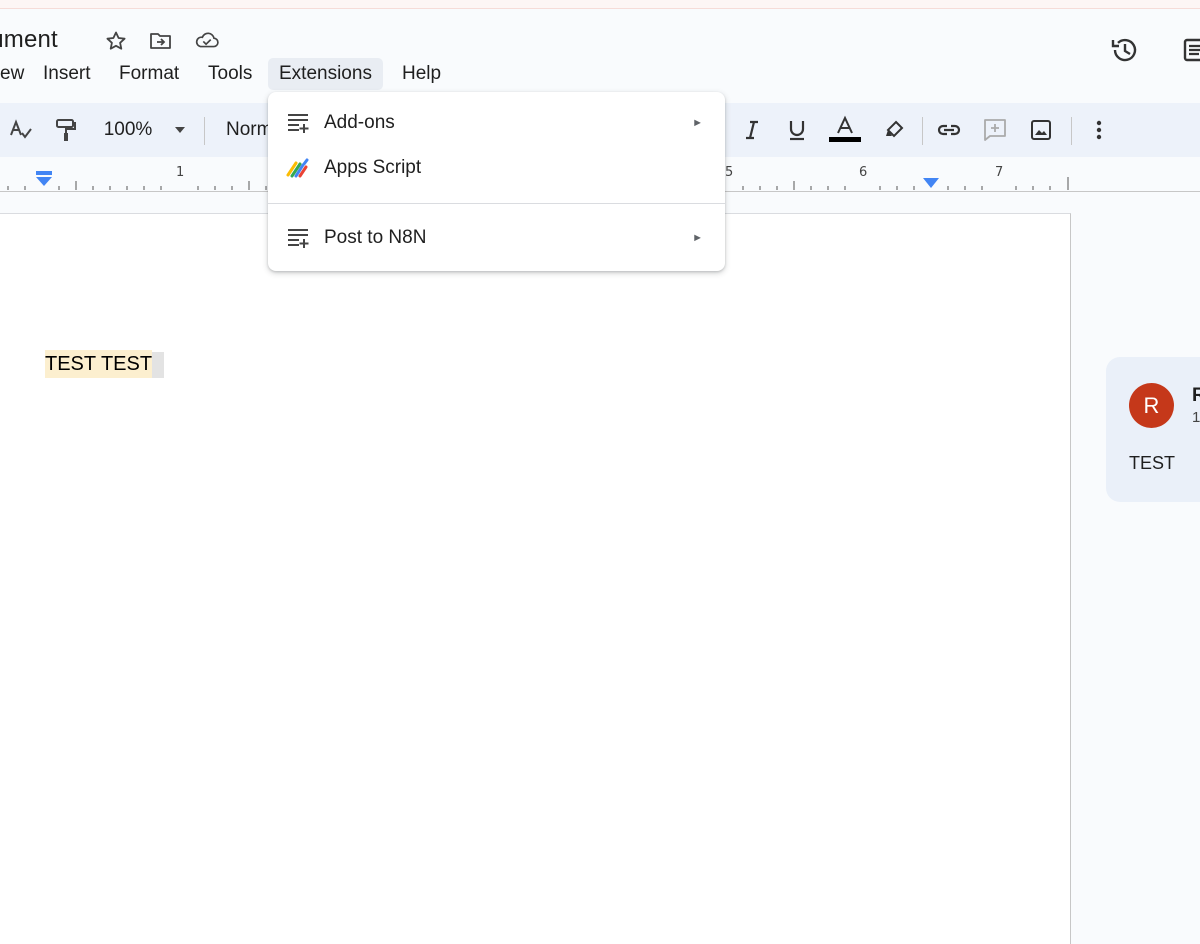 This screenshot has height=944, width=1200. Describe the element at coordinates (116, 41) in the screenshot. I see `star-icon` at that location.